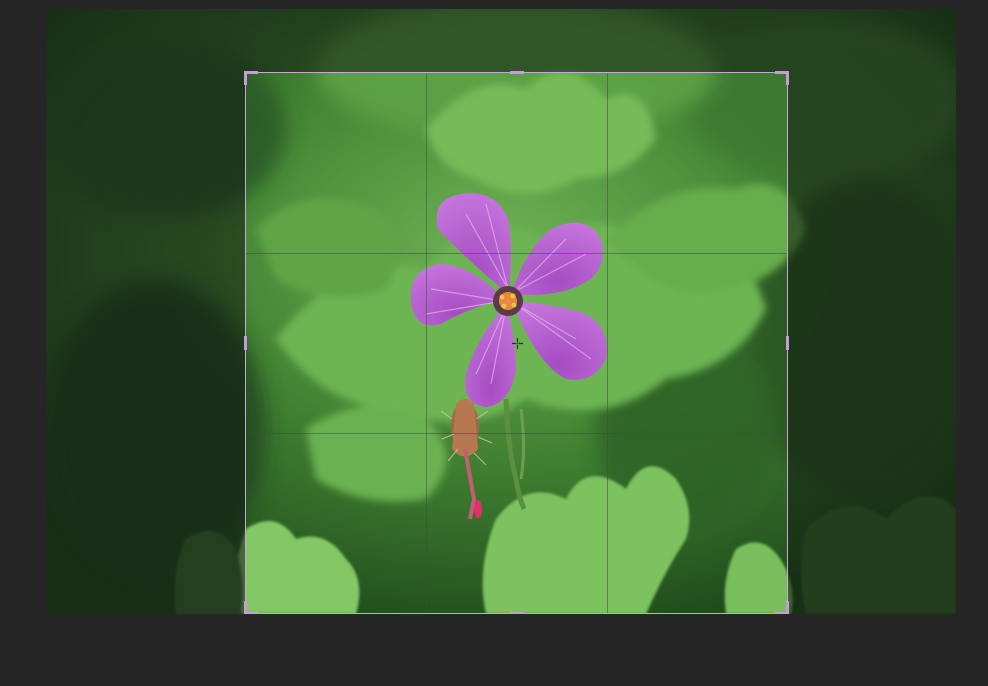 The width and height of the screenshot is (988, 686). I want to click on crosshair-icon, so click(517, 343).